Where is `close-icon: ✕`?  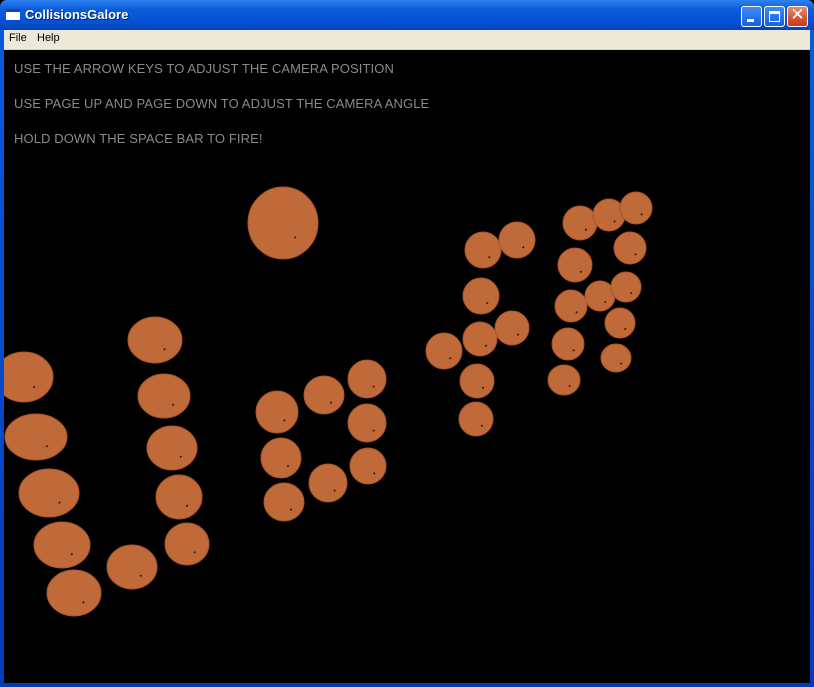 close-icon: ✕ is located at coordinates (797, 15).